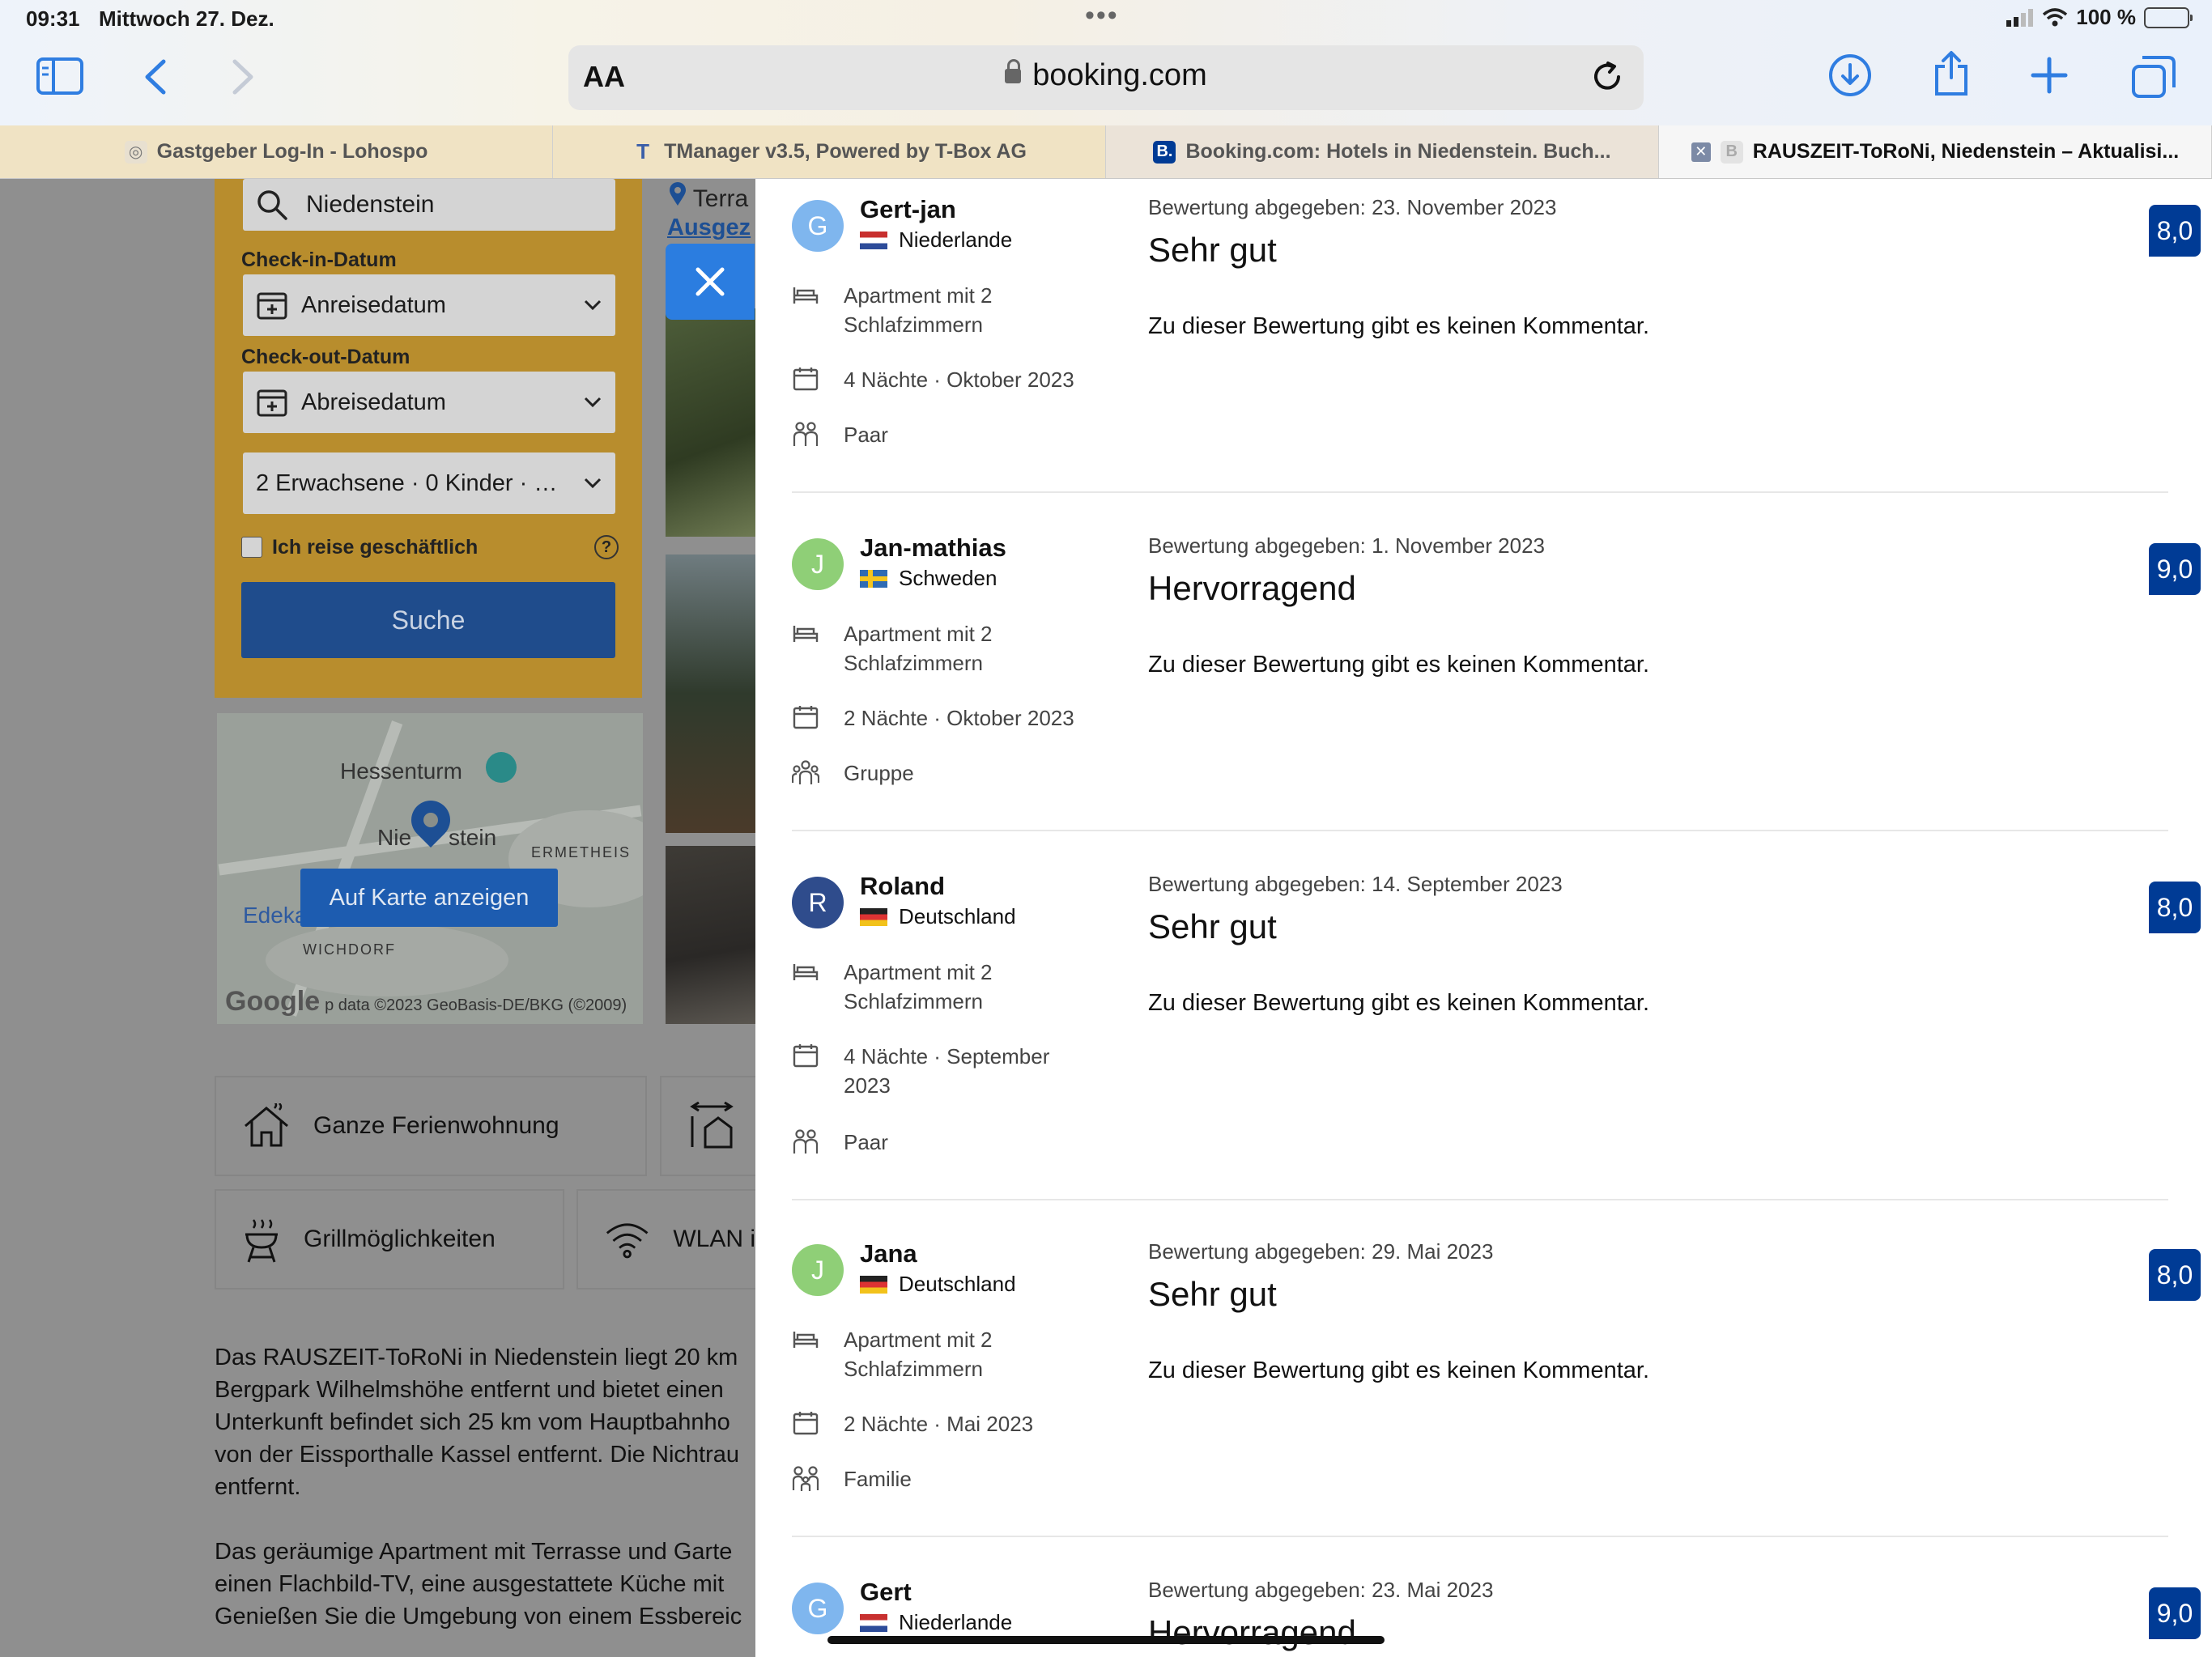  I want to click on booking-icon: B., so click(1164, 152).